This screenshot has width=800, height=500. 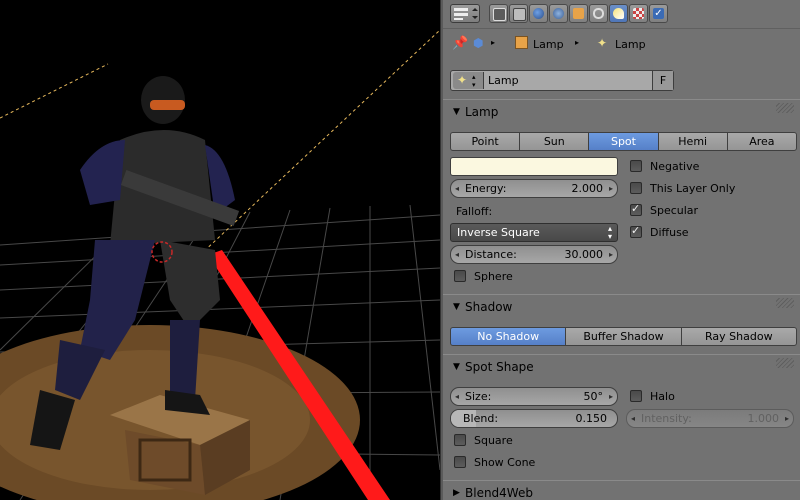 What do you see at coordinates (460, 462) in the screenshot?
I see `show-cone-checkbox` at bounding box center [460, 462].